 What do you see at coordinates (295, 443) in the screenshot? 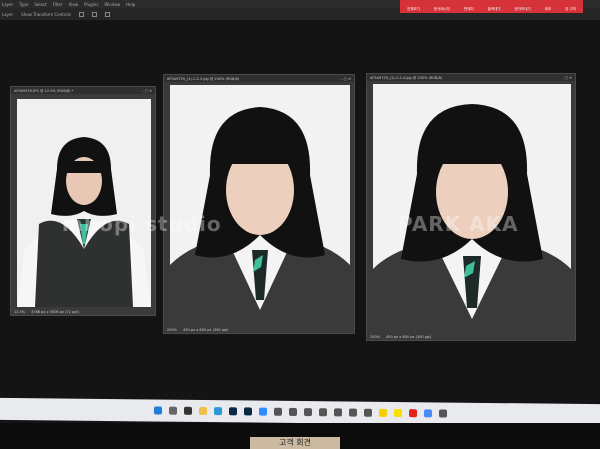
I see `sign: 고객 회견` at bounding box center [295, 443].